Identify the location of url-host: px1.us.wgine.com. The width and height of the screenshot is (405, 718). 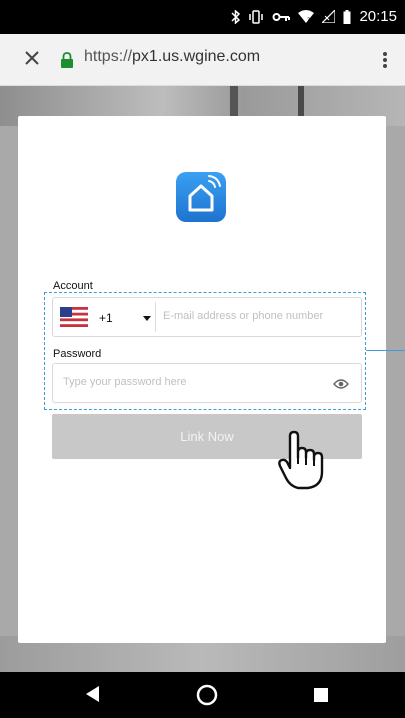
(196, 56).